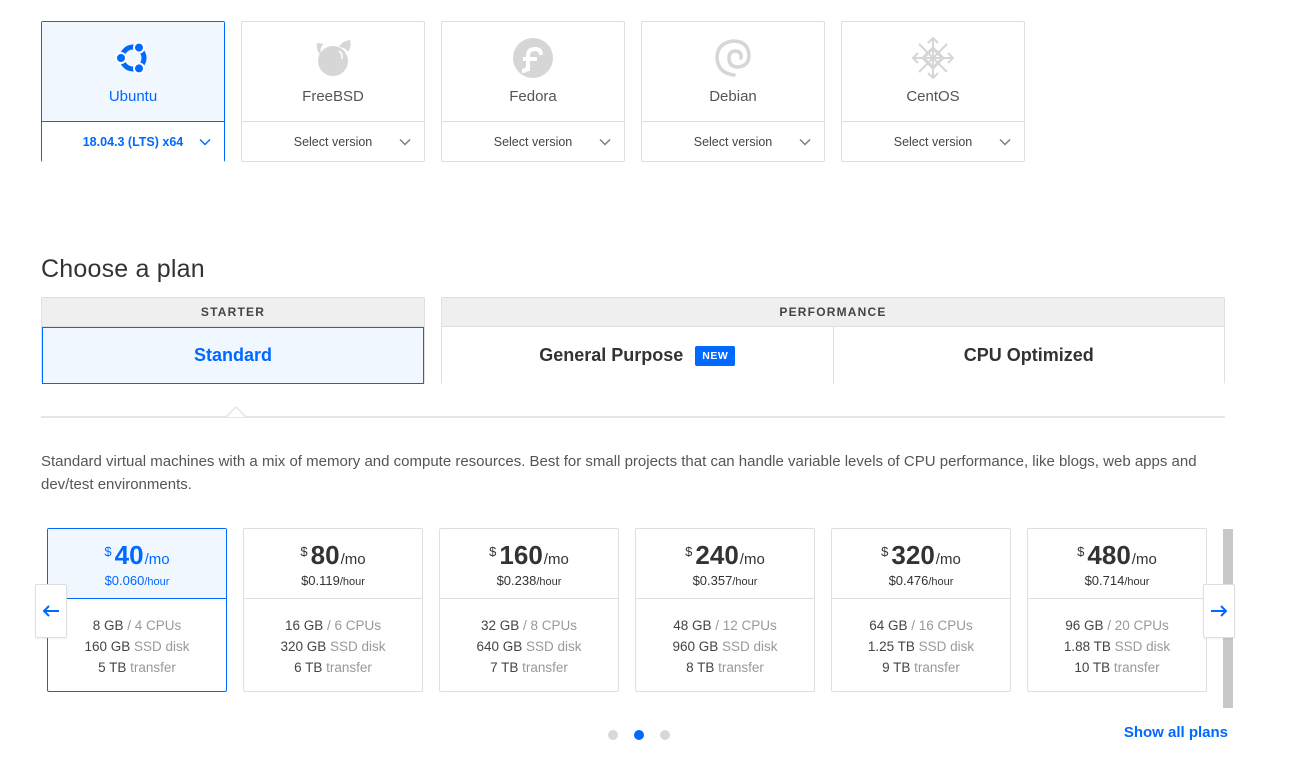 Image resolution: width=1289 pixels, height=762 pixels. What do you see at coordinates (1084, 625) in the screenshot?
I see `memory-value: 96 GB` at bounding box center [1084, 625].